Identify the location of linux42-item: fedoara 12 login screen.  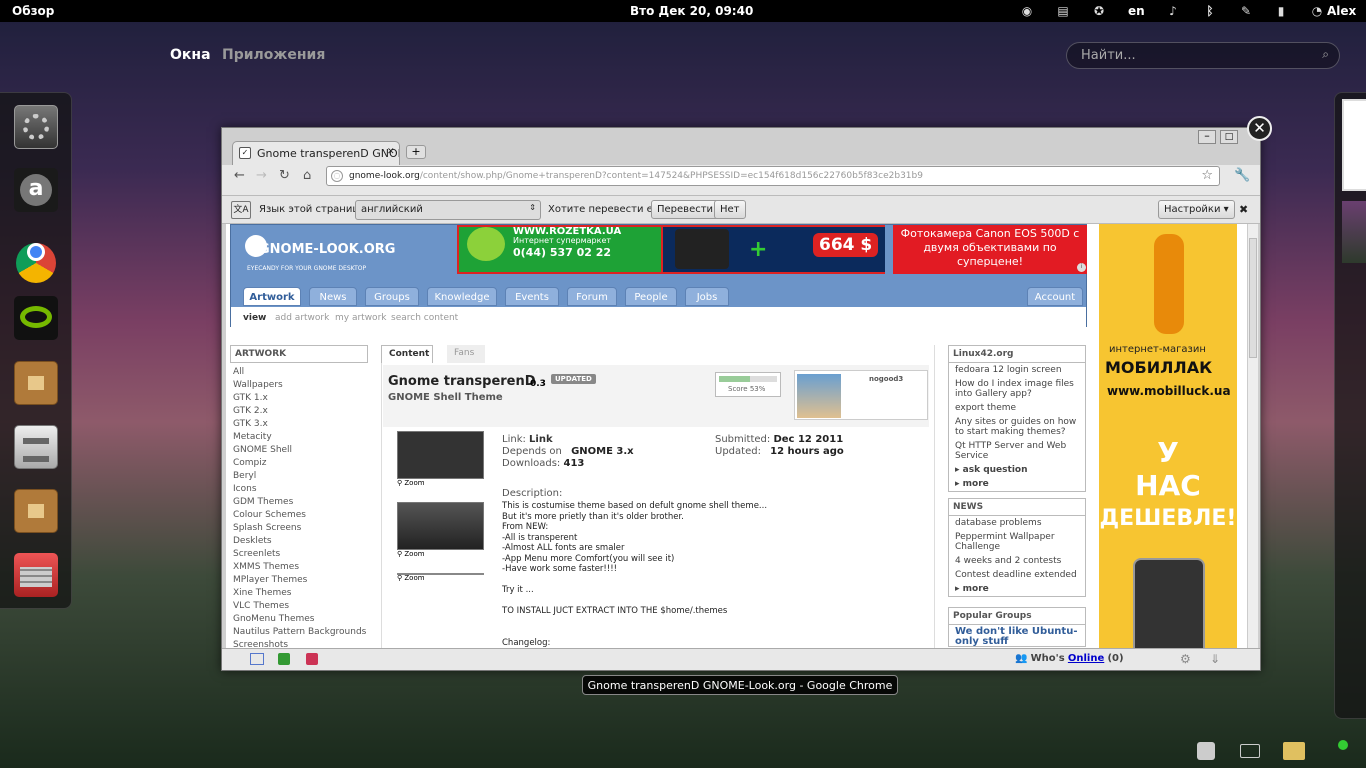
(1017, 370).